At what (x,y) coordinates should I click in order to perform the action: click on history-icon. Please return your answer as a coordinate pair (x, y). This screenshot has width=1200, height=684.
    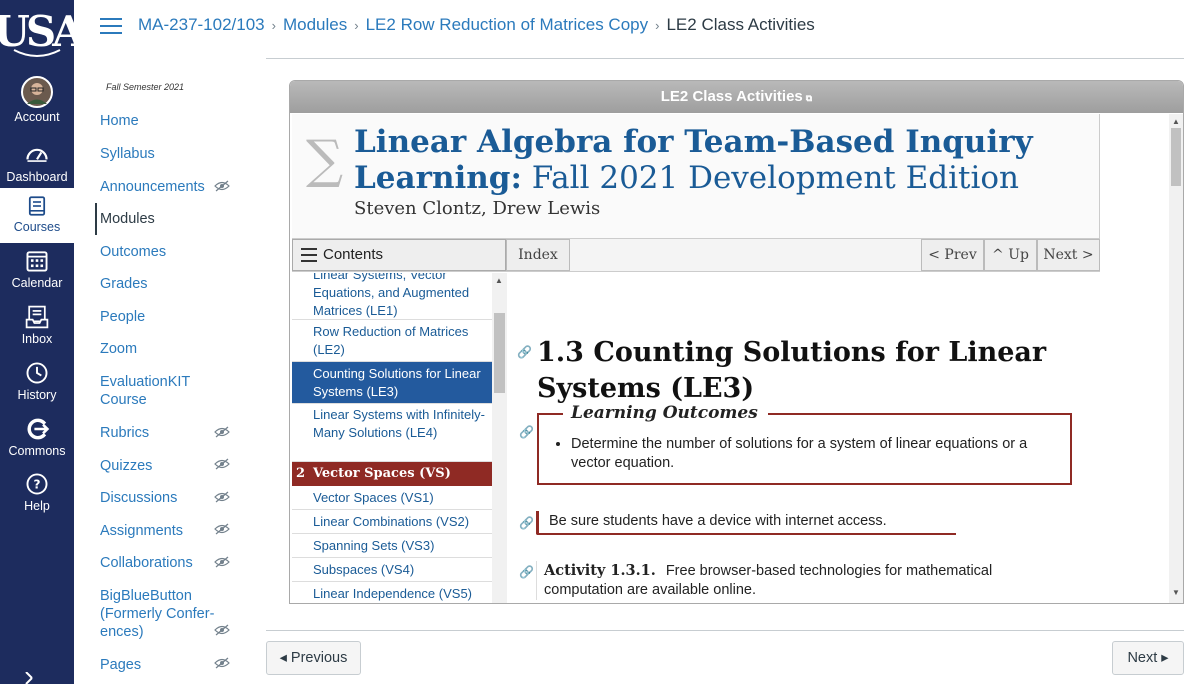
    Looking at the image, I should click on (37, 373).